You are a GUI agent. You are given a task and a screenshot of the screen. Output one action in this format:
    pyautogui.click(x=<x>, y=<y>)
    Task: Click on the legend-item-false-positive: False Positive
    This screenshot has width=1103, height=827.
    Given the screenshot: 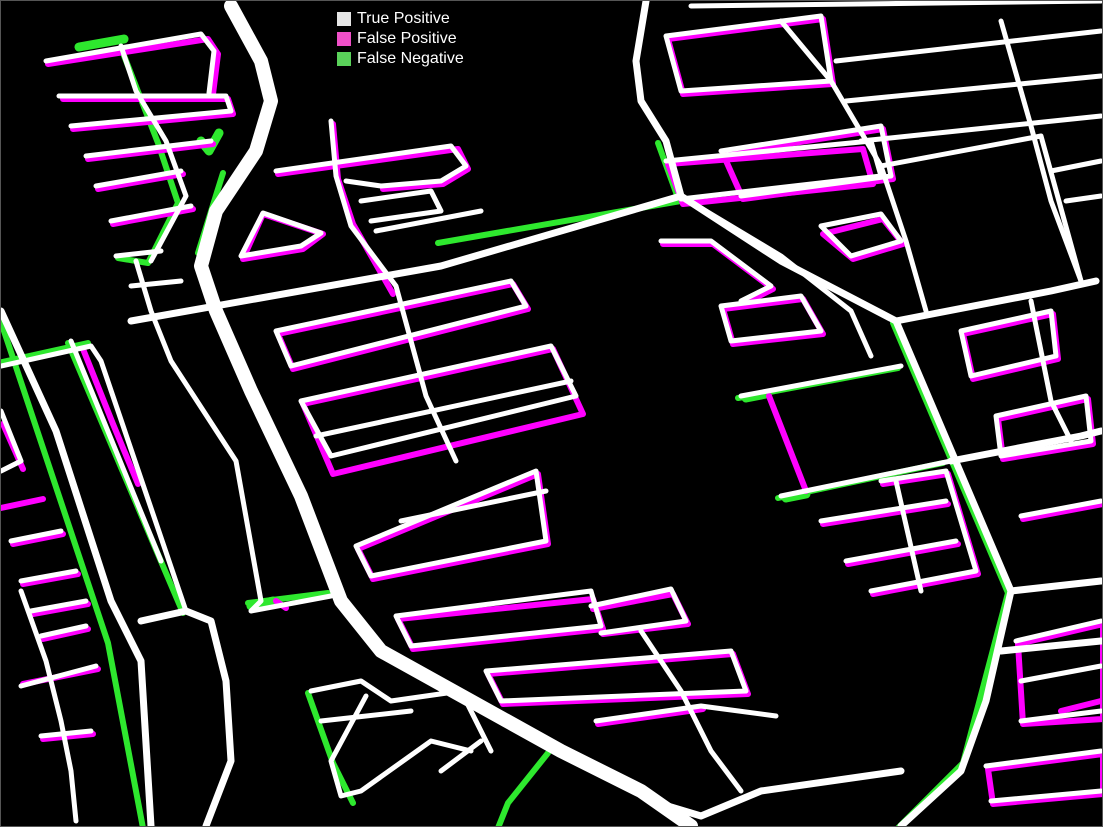 What is the action you would take?
    pyautogui.click(x=400, y=39)
    